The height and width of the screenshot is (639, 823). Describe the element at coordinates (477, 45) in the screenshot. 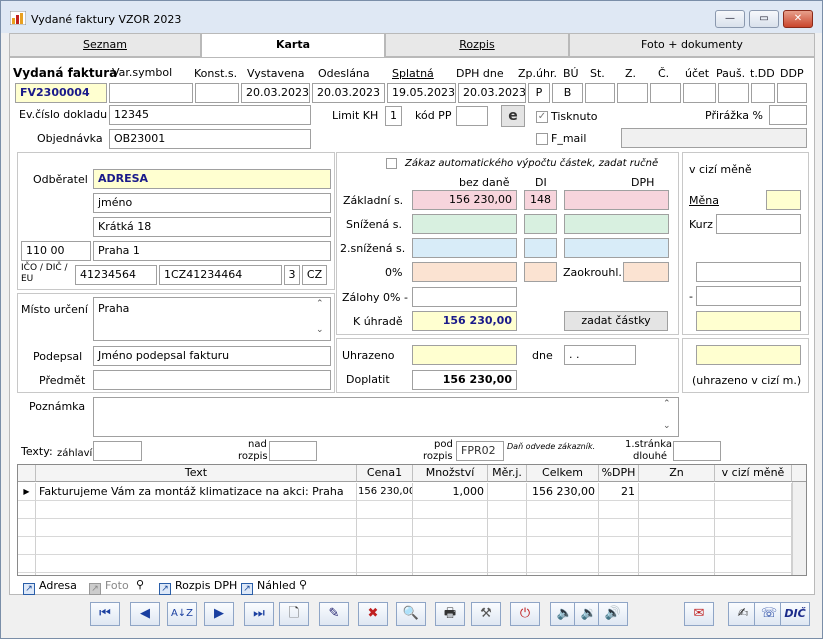

I see `tab-rozpis: Rozpis` at that location.